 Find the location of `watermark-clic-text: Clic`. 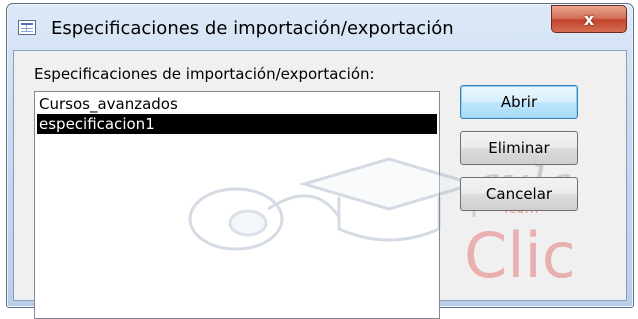

watermark-clic-text: Clic is located at coordinates (520, 254).